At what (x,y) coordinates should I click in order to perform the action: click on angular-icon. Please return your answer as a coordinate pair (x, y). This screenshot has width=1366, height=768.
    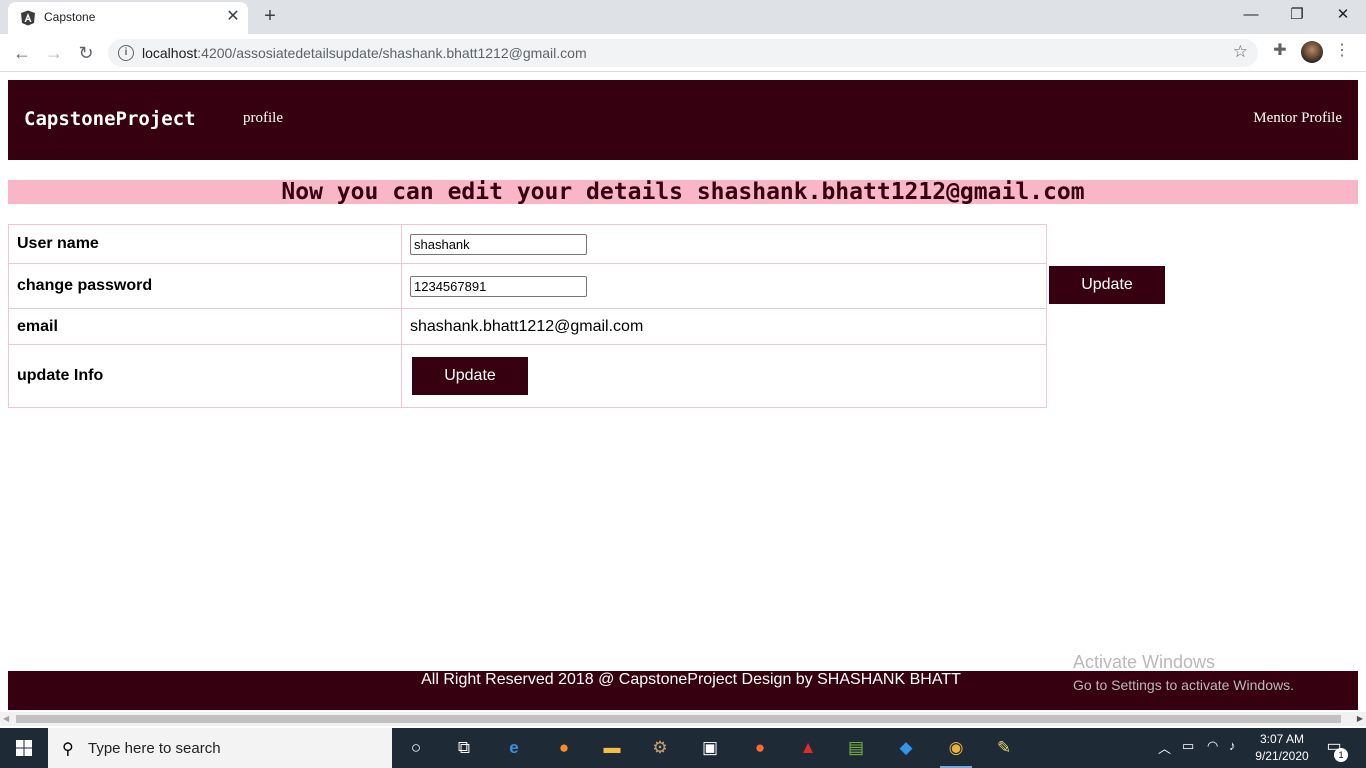
    Looking at the image, I should click on (28, 18).